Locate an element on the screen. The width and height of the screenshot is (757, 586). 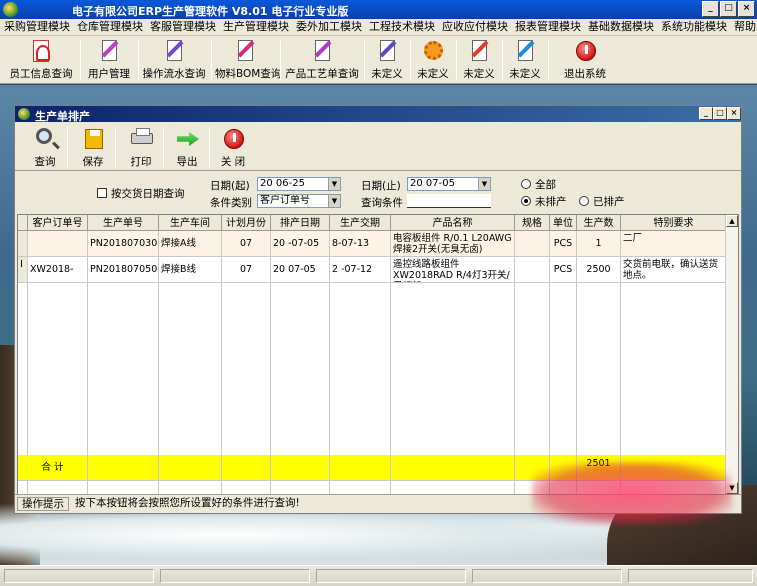
condition-label: 查询条件 is located at coordinates (382, 203).